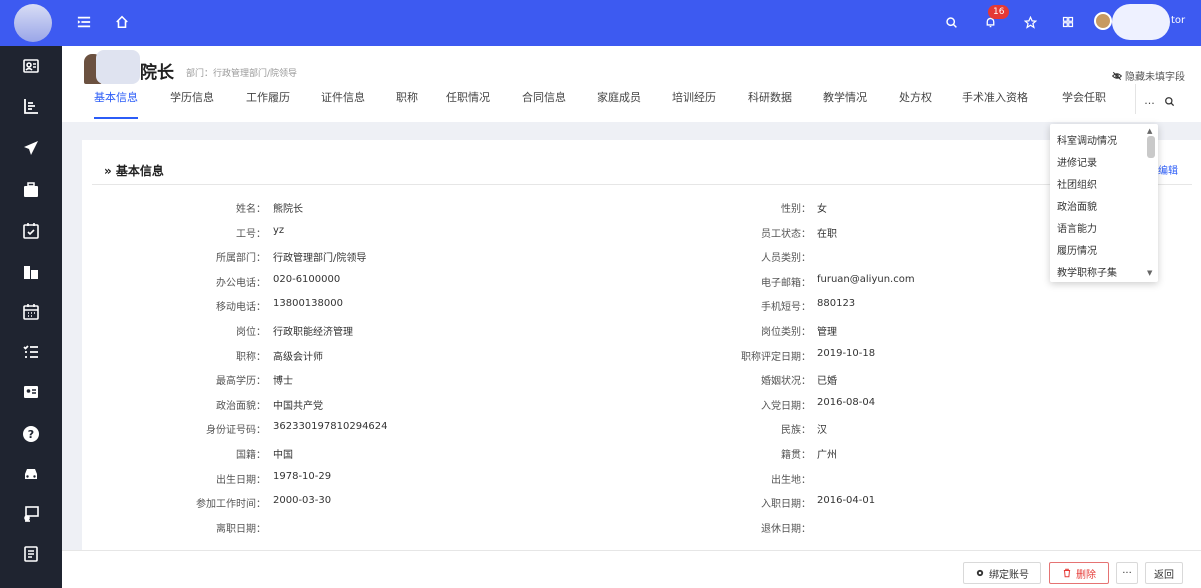 The image size is (1201, 588). I want to click on field-label: 籍贯：, so click(796, 455).